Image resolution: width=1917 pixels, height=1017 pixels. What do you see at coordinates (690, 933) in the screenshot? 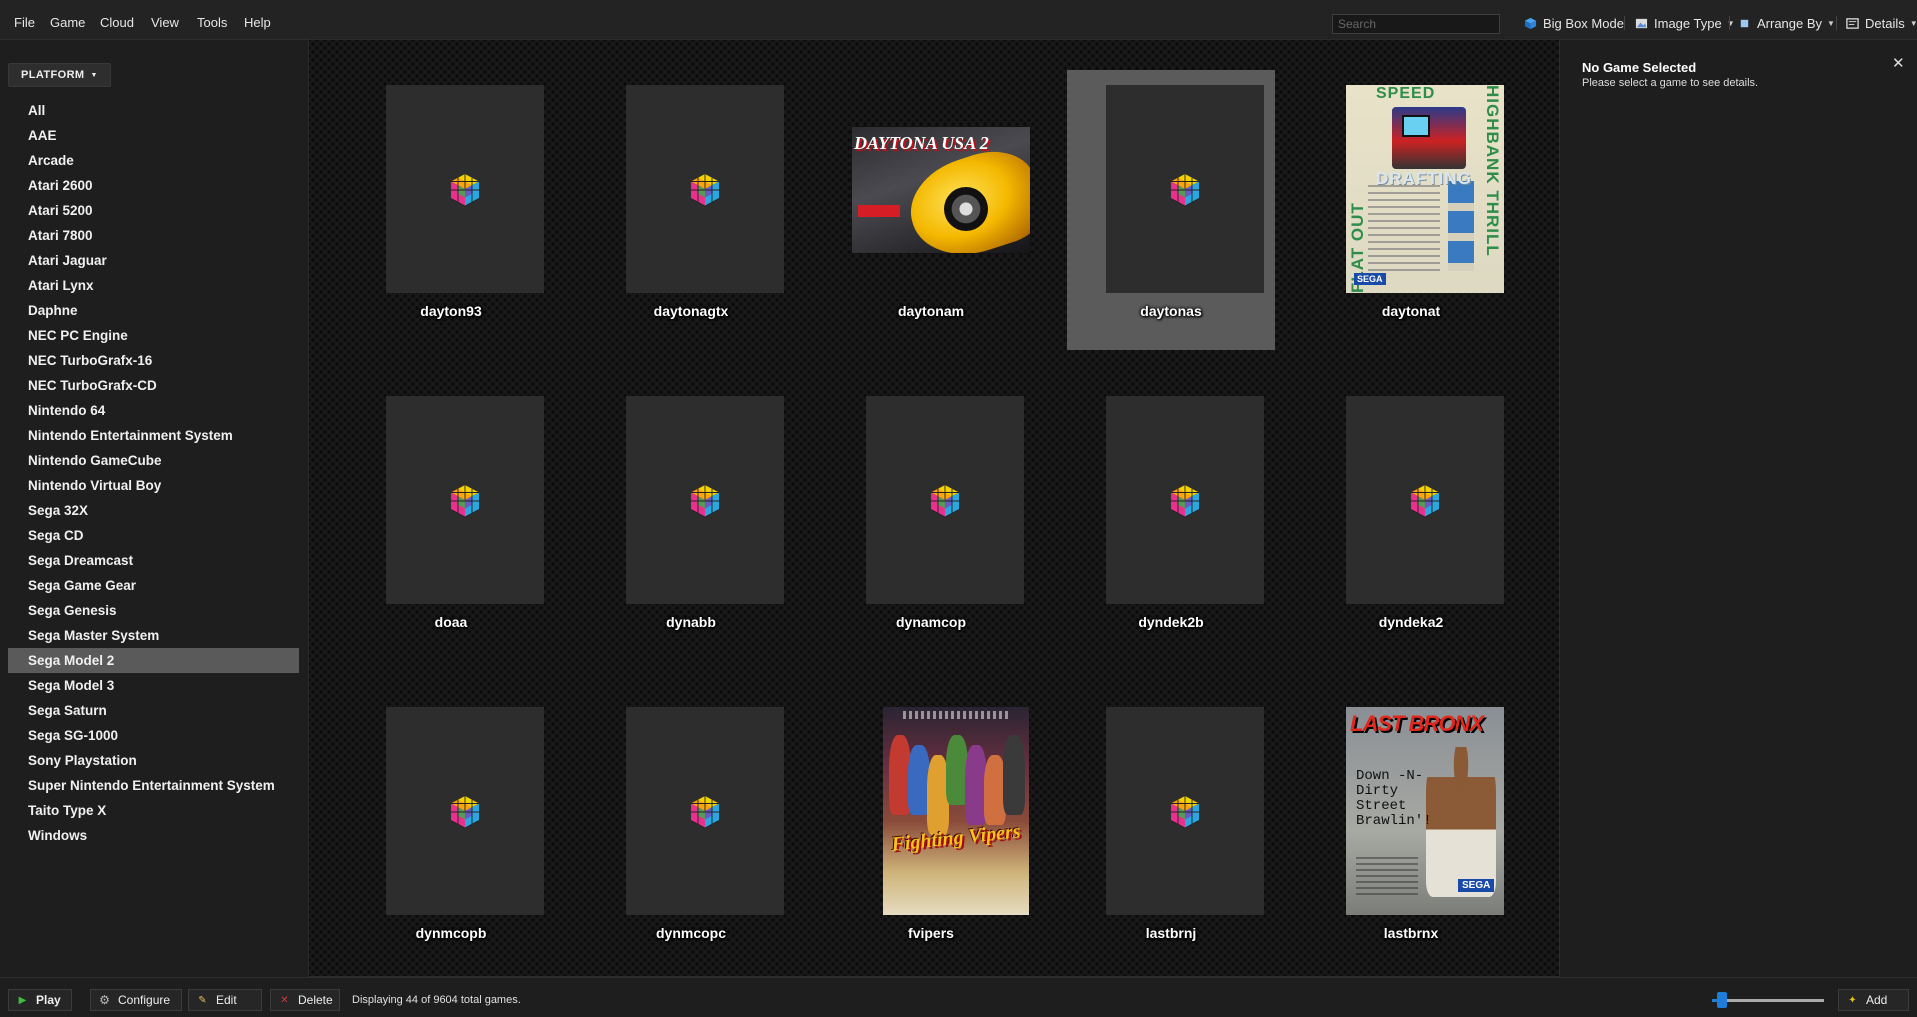
I see `game-title: dynmcopc` at bounding box center [690, 933].